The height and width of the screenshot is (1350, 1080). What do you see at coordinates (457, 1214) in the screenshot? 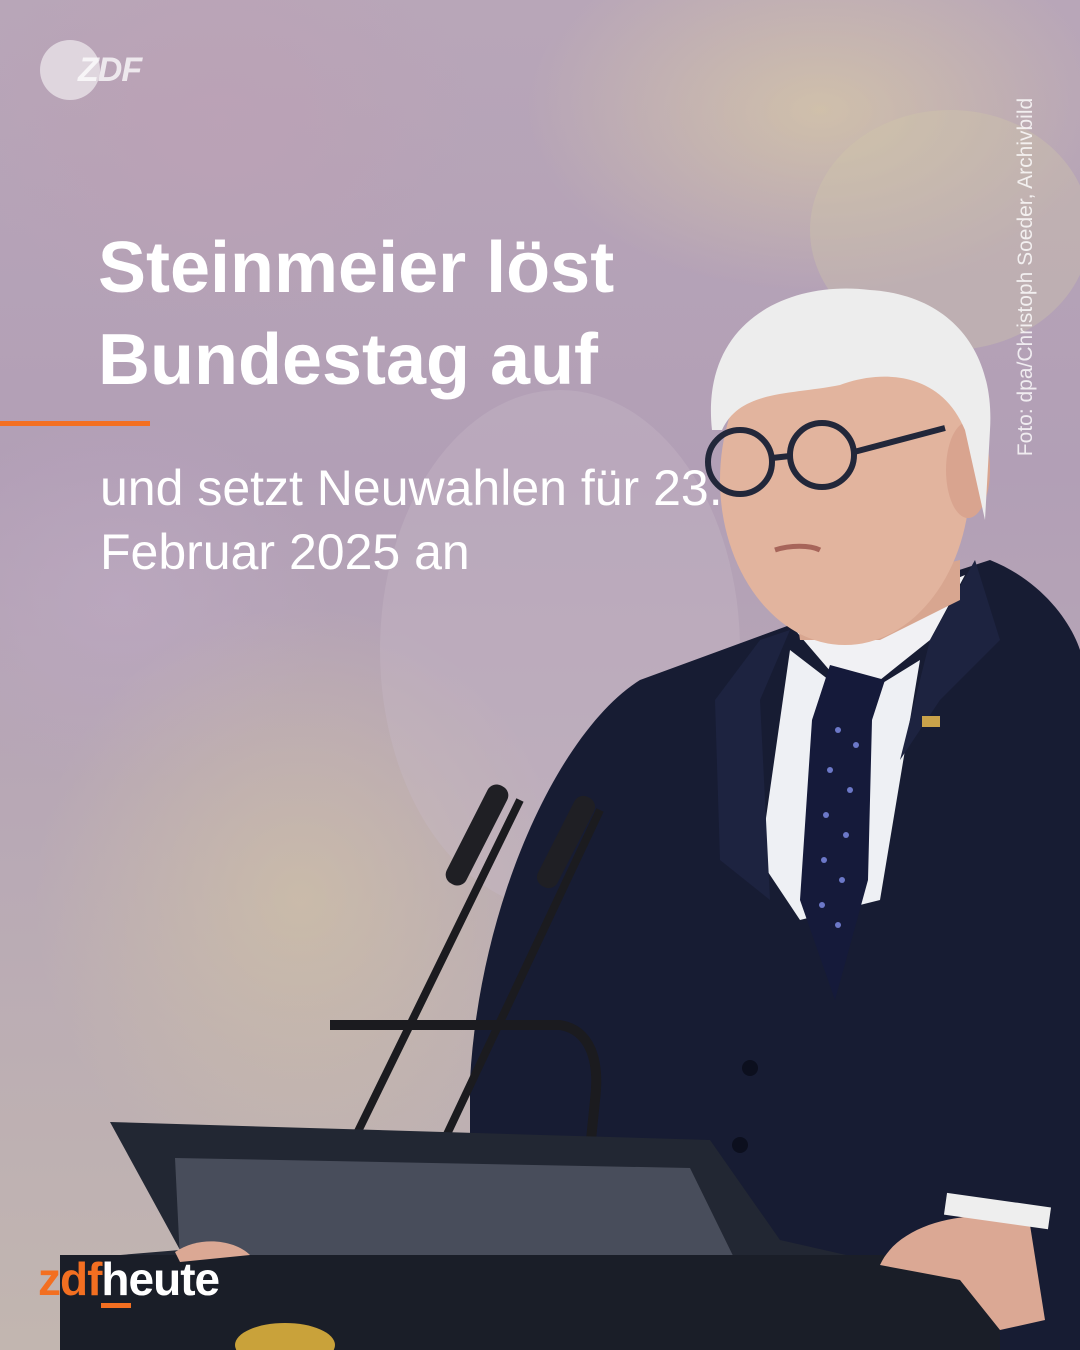
I see `lectern-glass` at bounding box center [457, 1214].